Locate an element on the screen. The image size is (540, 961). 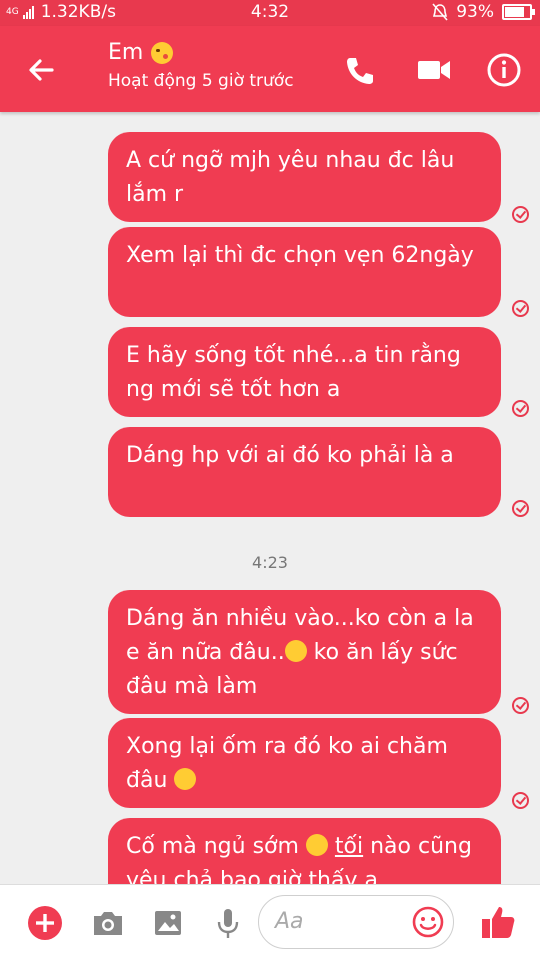
message-placeholder: Aa is located at coordinates (289, 921).